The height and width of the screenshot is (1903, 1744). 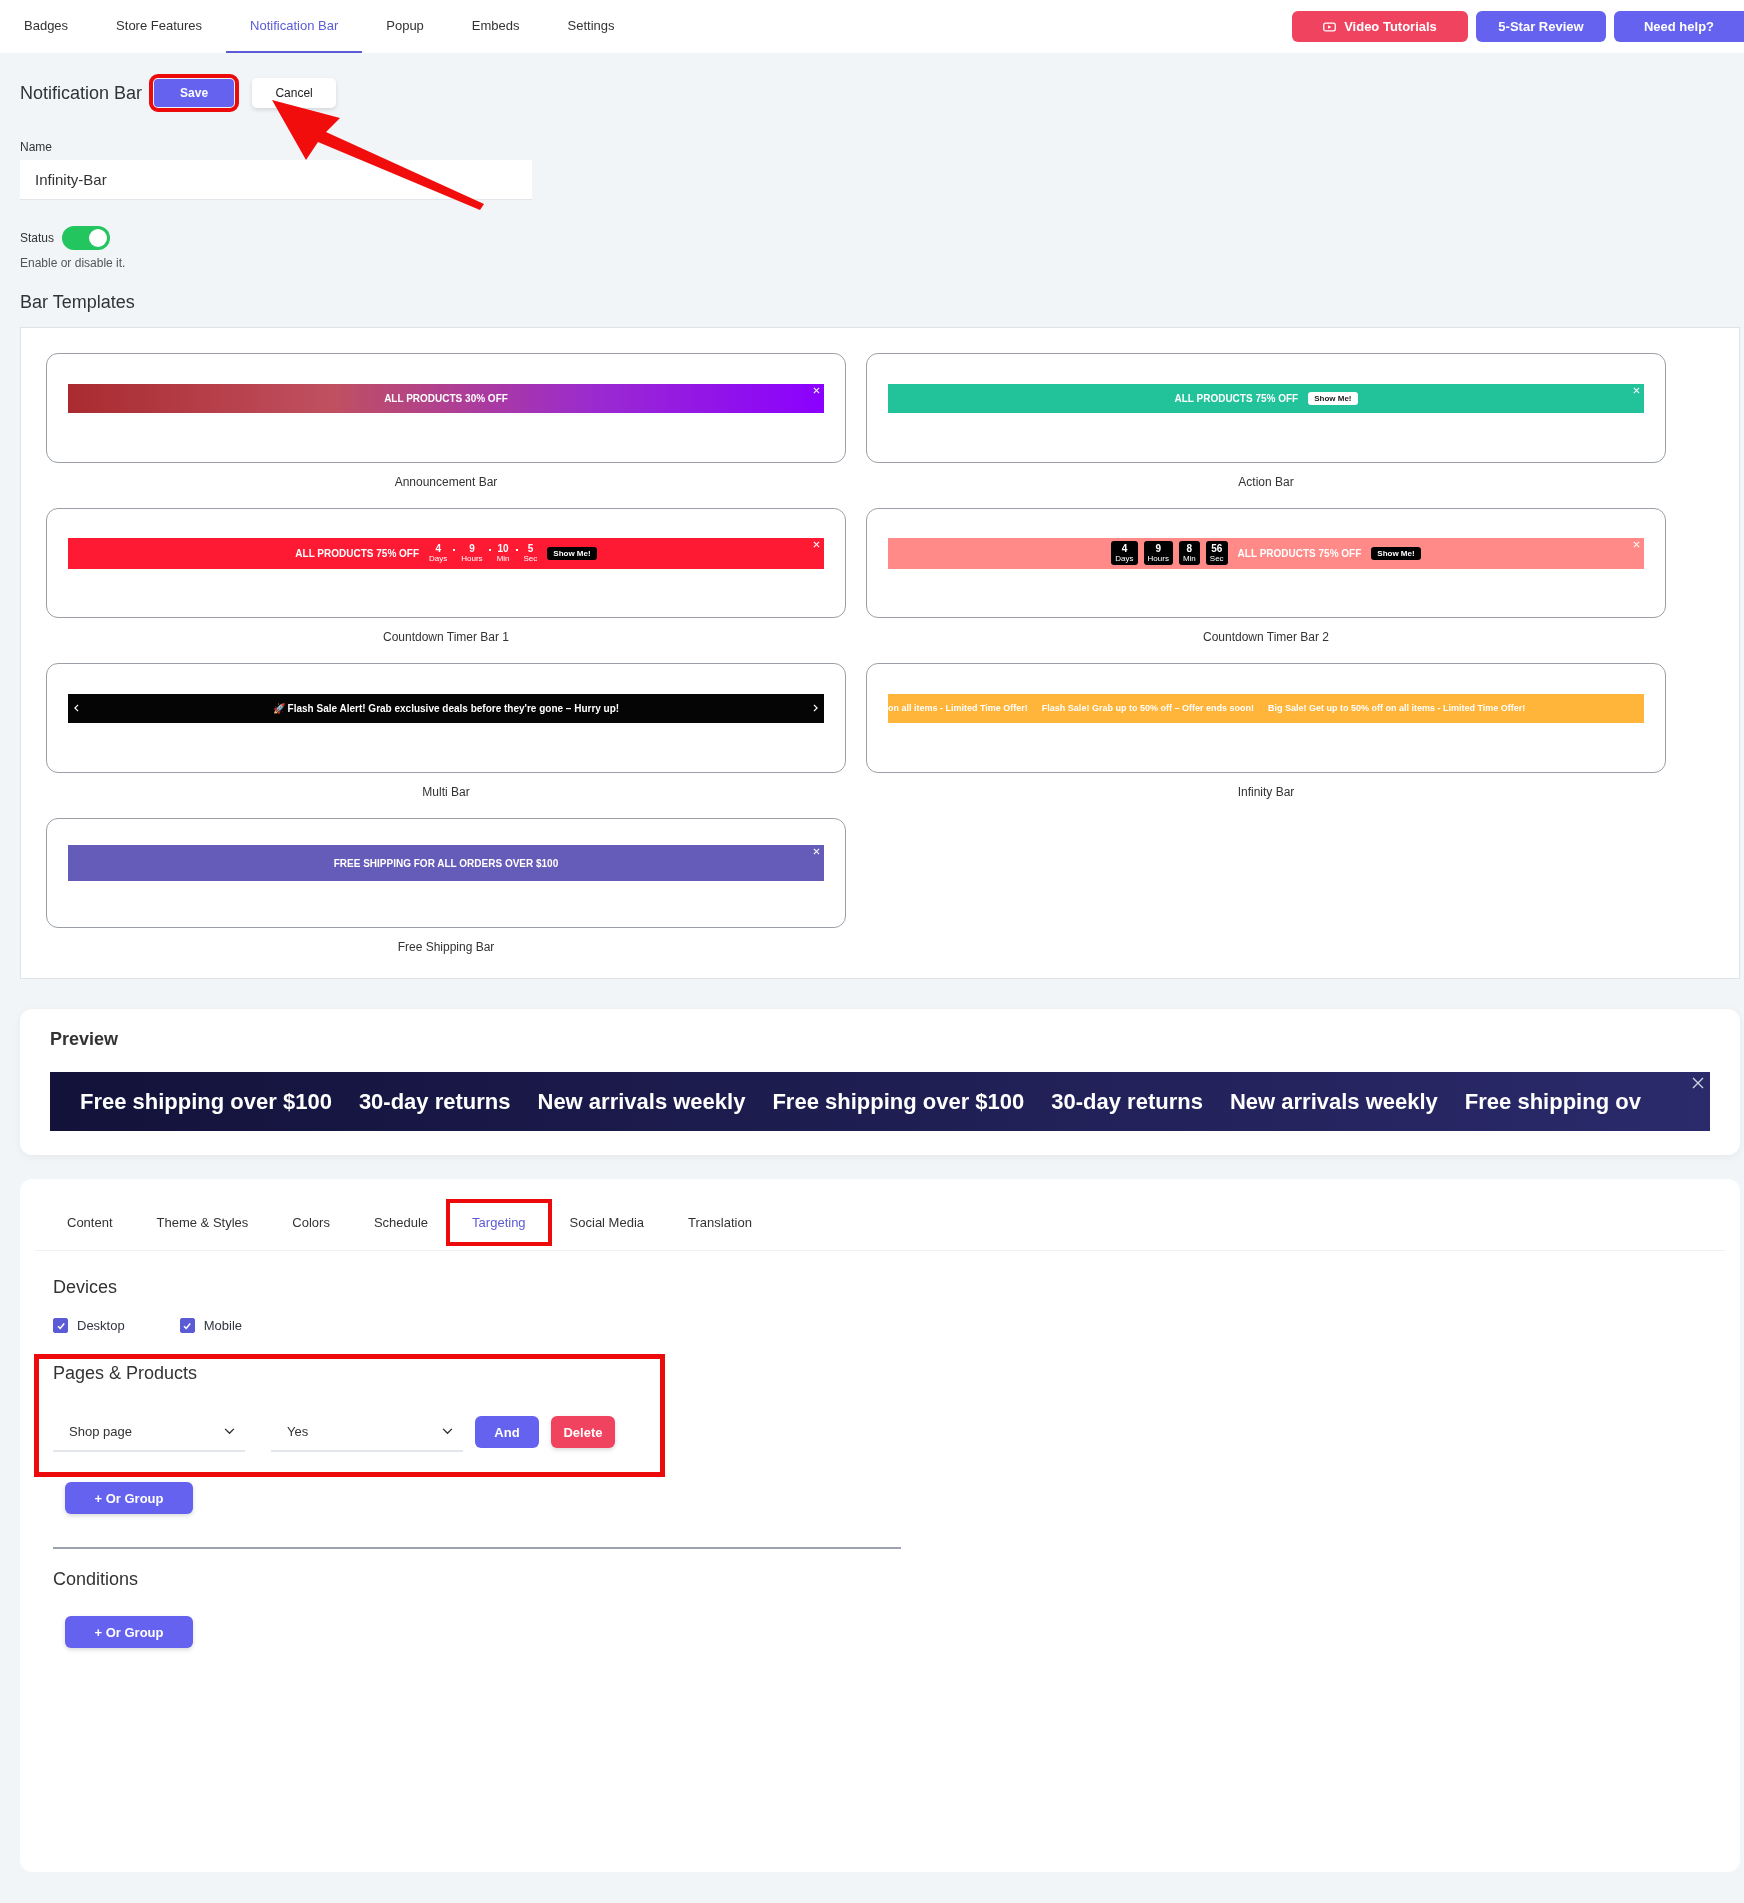 What do you see at coordinates (591, 26) in the screenshot?
I see `nav-tab: Settings` at bounding box center [591, 26].